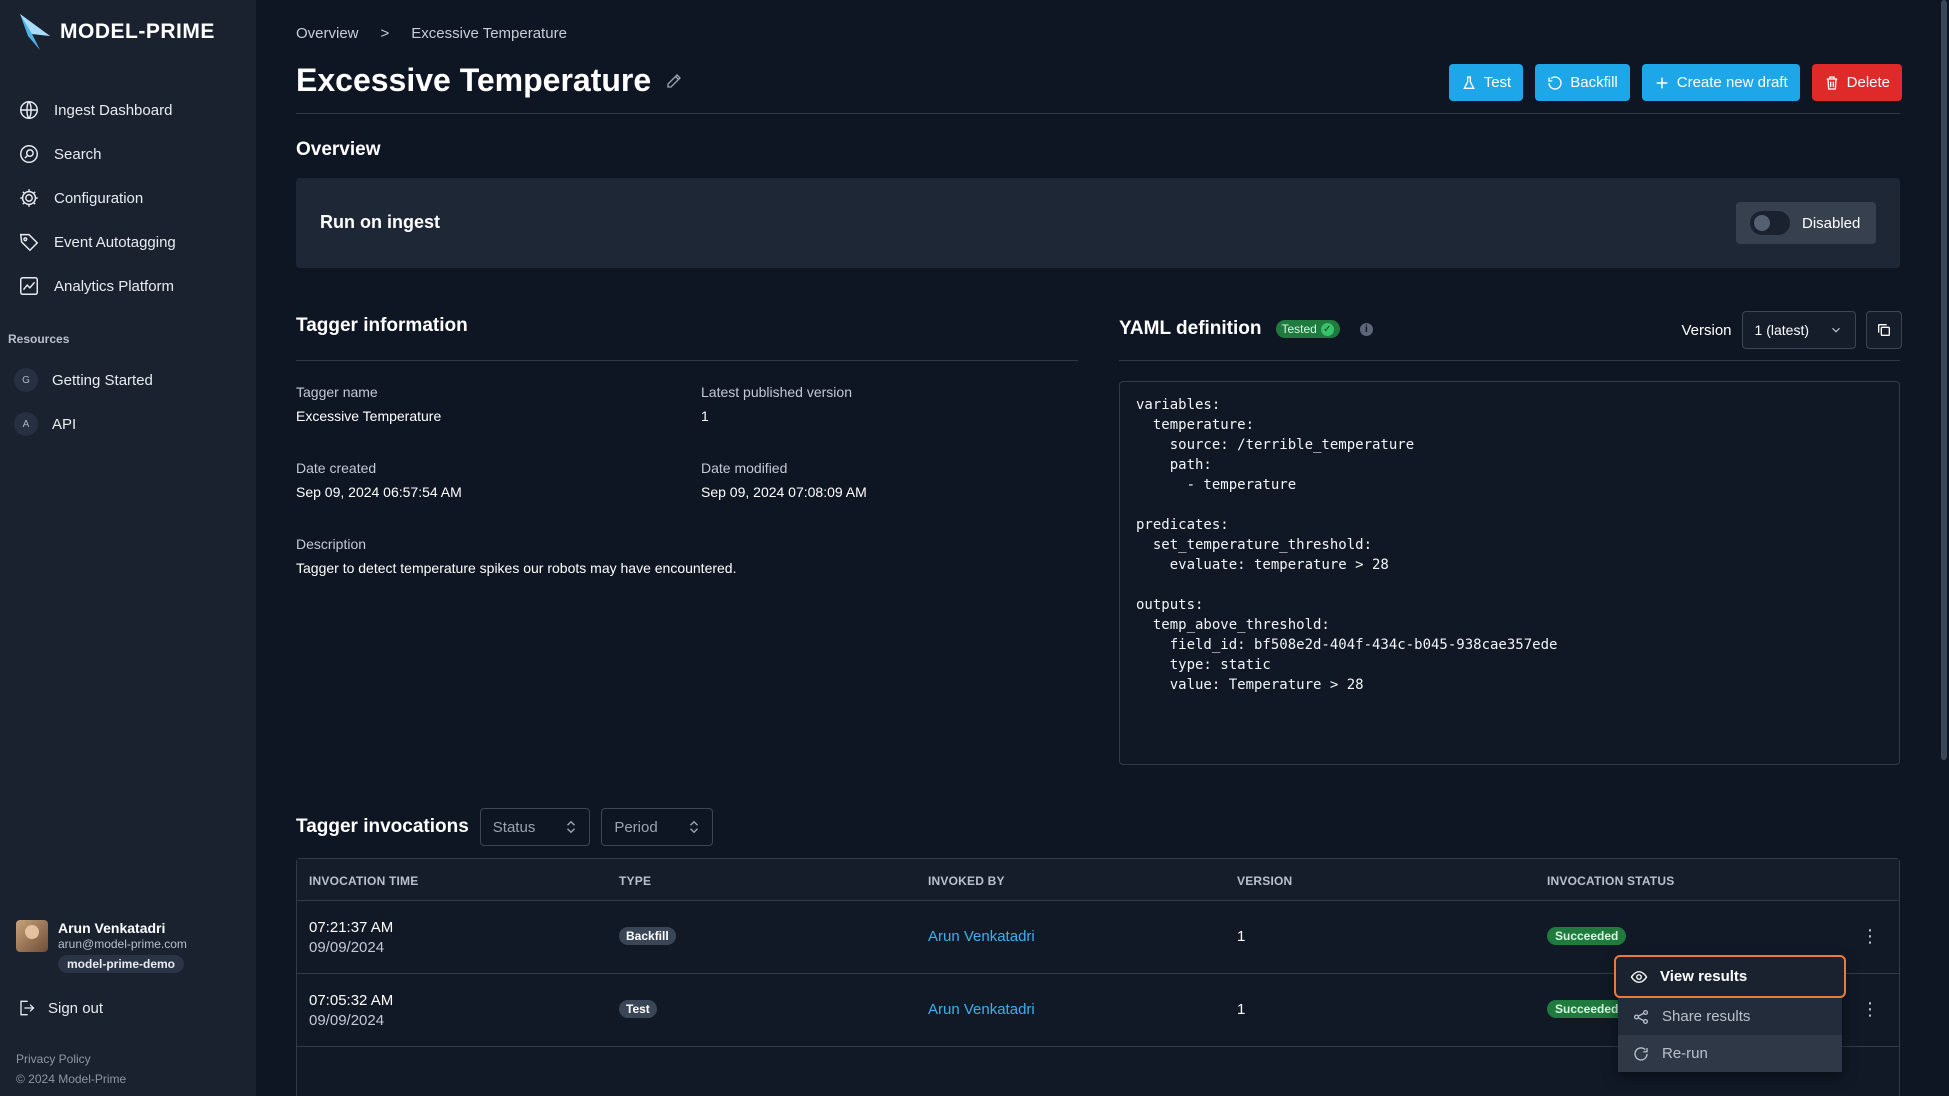 The image size is (1949, 1096). What do you see at coordinates (1265, 881) in the screenshot?
I see `column-header: VERSION` at bounding box center [1265, 881].